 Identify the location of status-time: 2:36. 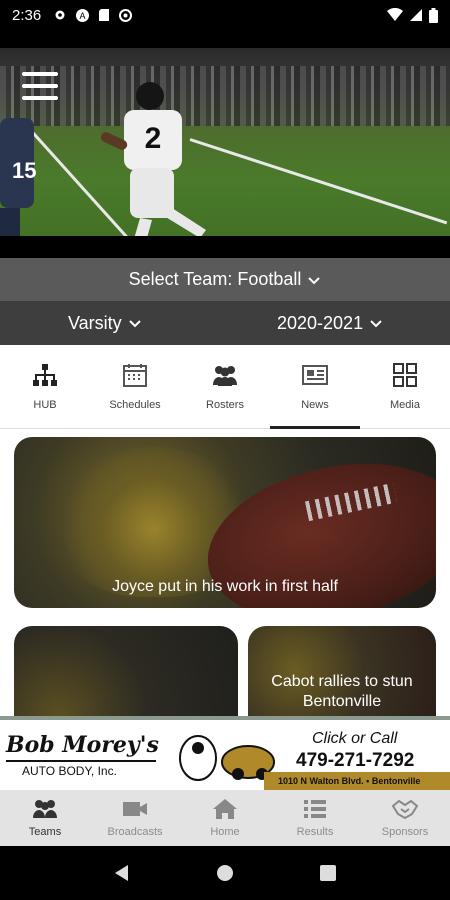
(27, 15).